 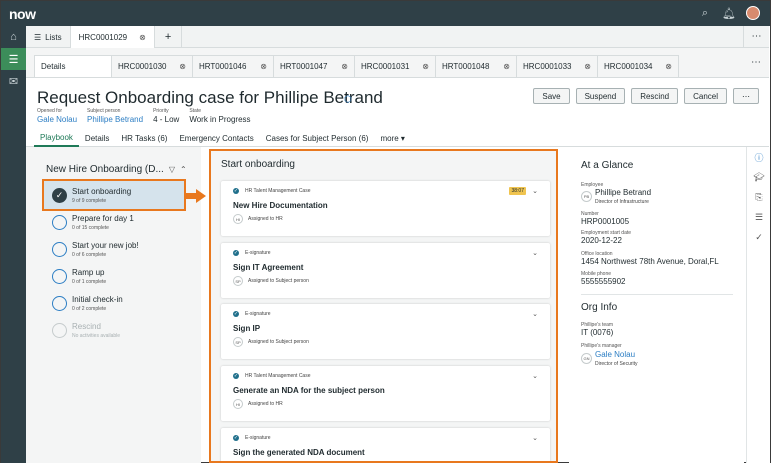 I want to click on tab-lists: ☰ Lists, so click(x=48, y=37).